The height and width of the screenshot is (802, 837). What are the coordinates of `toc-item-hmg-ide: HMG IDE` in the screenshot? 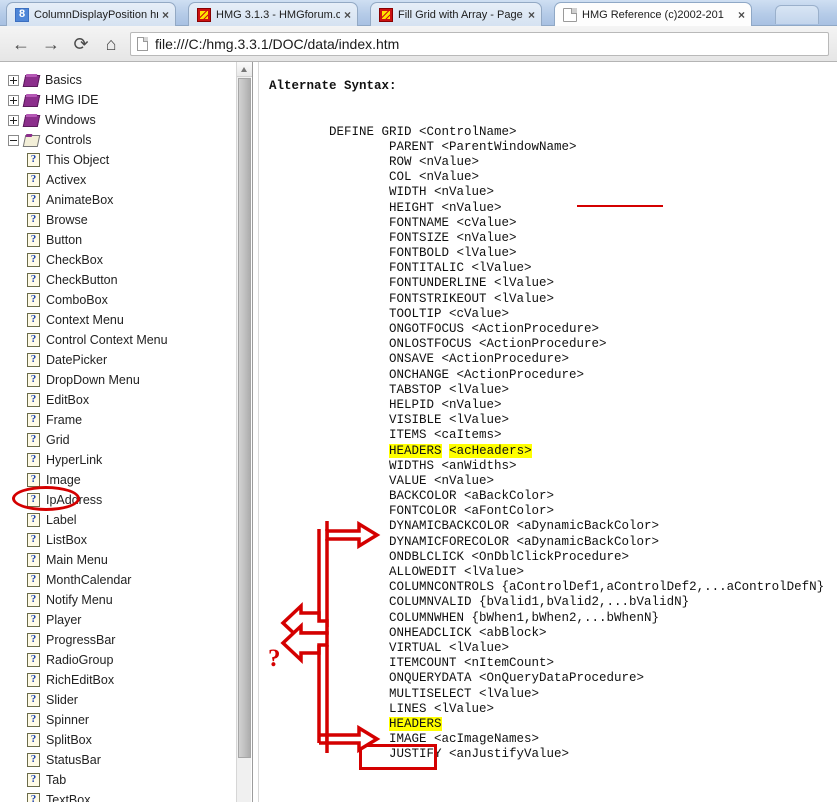 It's located at (118, 100).